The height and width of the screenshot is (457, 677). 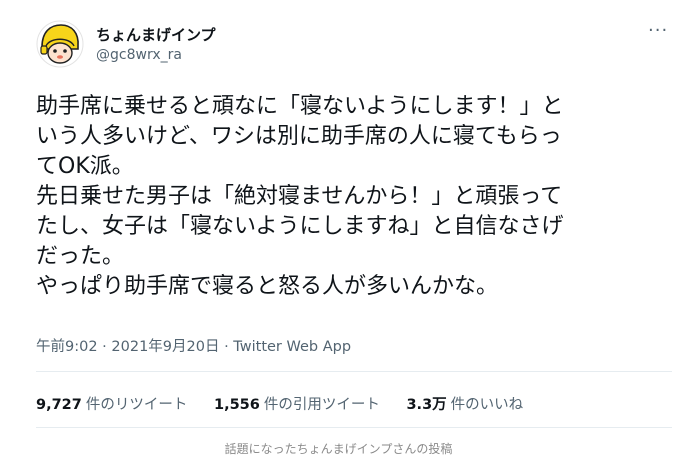 I want to click on image-caption: 話題になったちょんまげインプさんの投稿, so click(x=338, y=449).